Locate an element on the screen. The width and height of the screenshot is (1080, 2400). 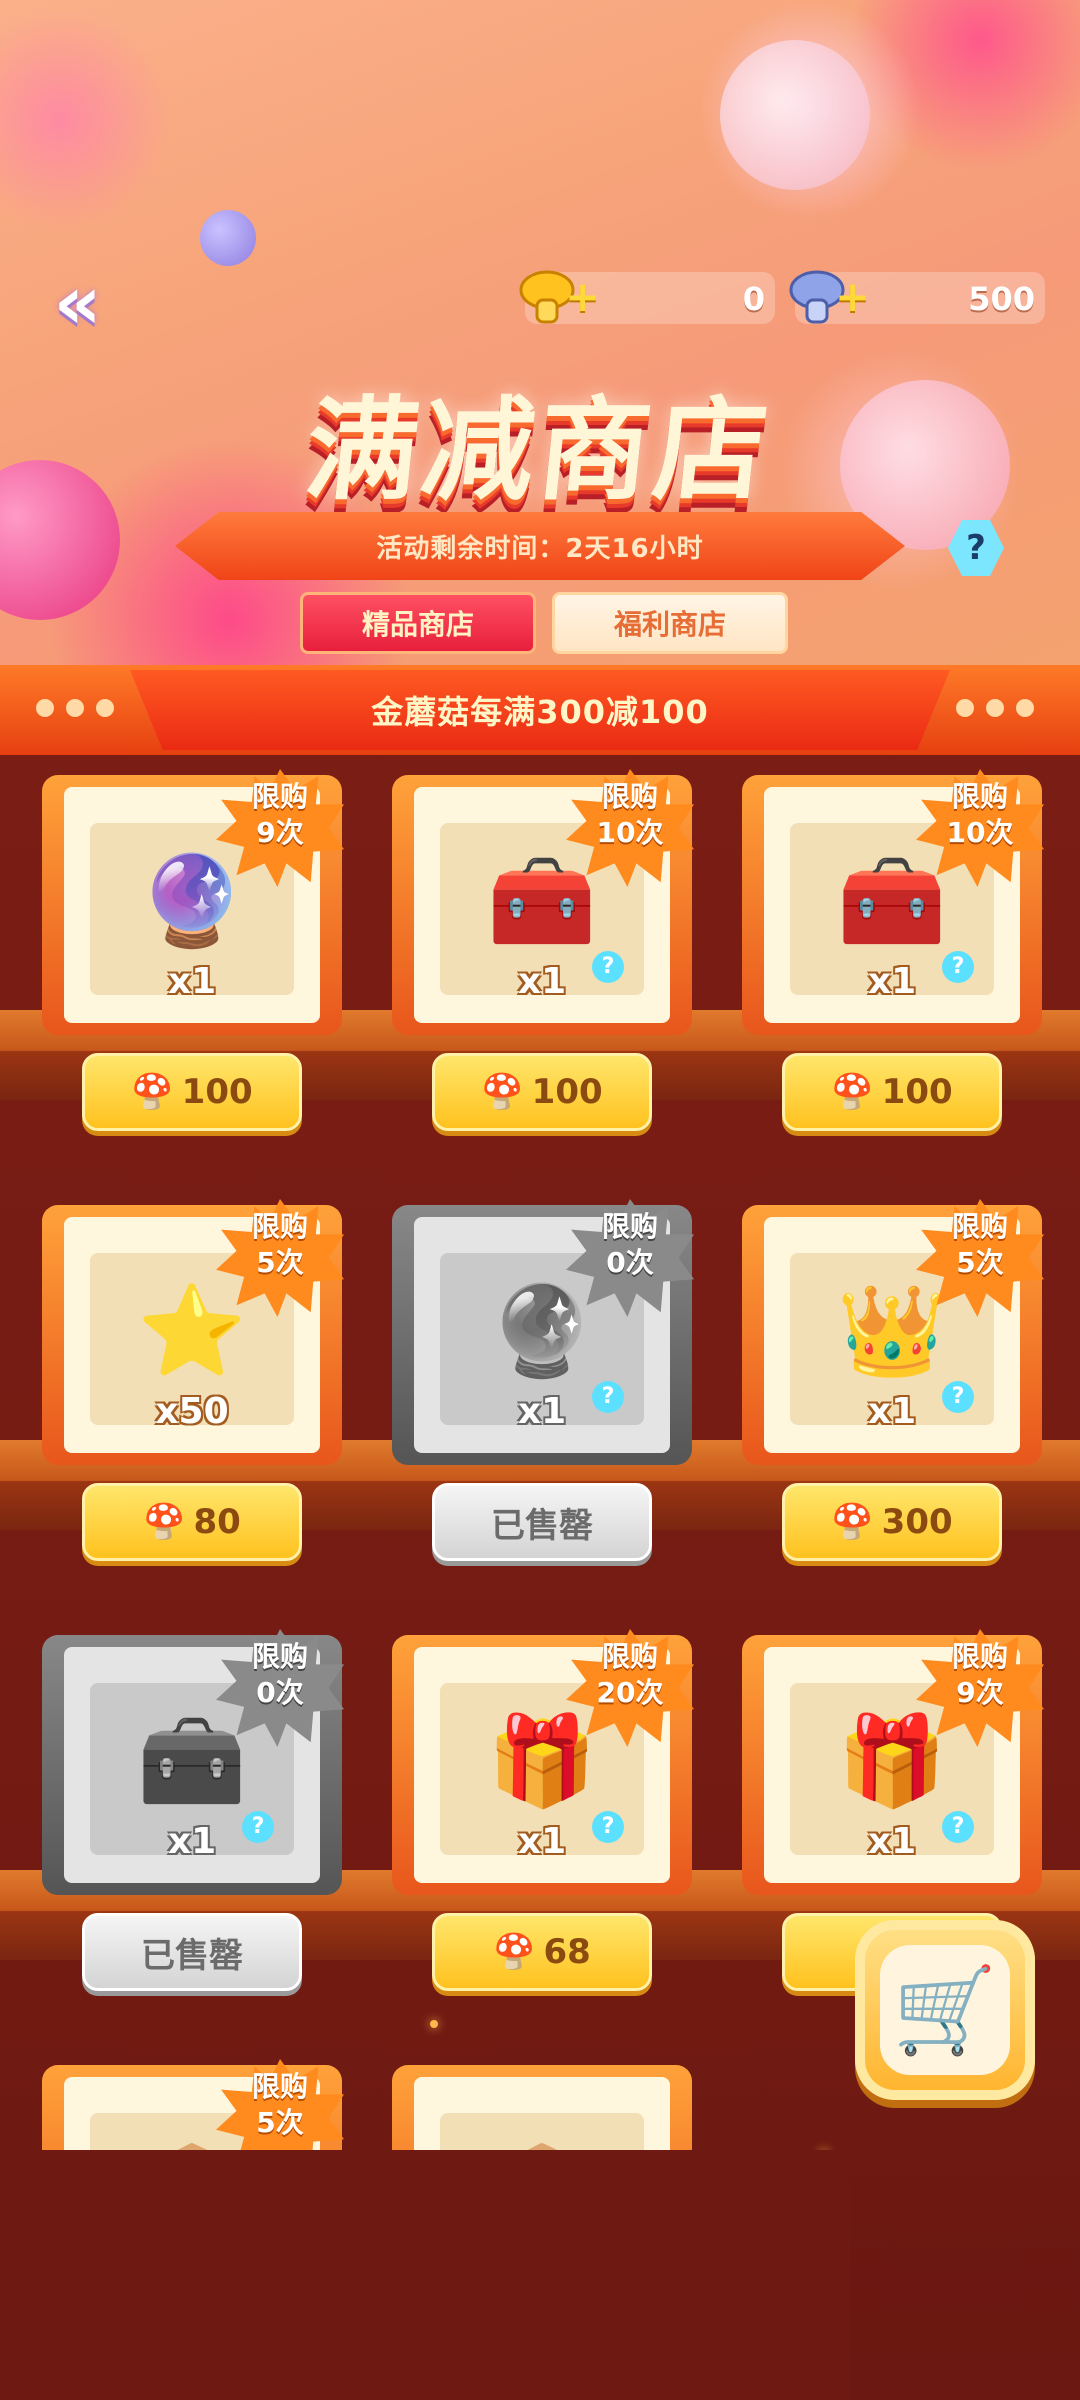
shop-item-card: 🎁 x1 ? 限购 9次 is located at coordinates (893, 1762).